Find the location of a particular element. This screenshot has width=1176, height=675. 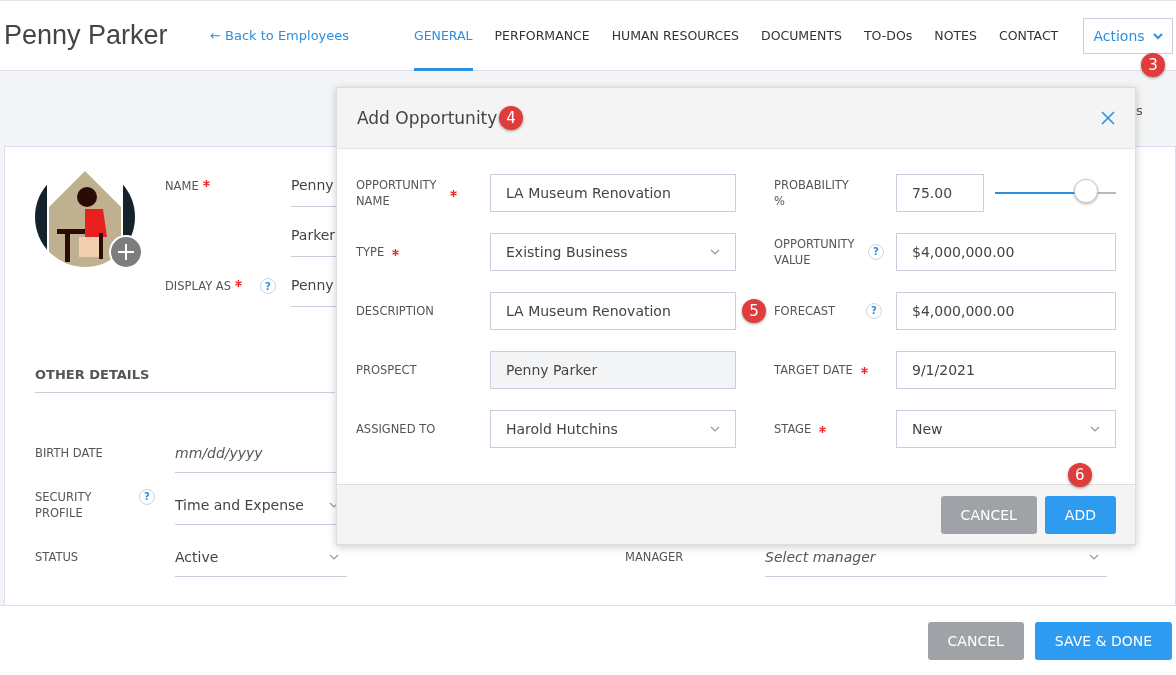

step-badge: 3 is located at coordinates (1153, 65).